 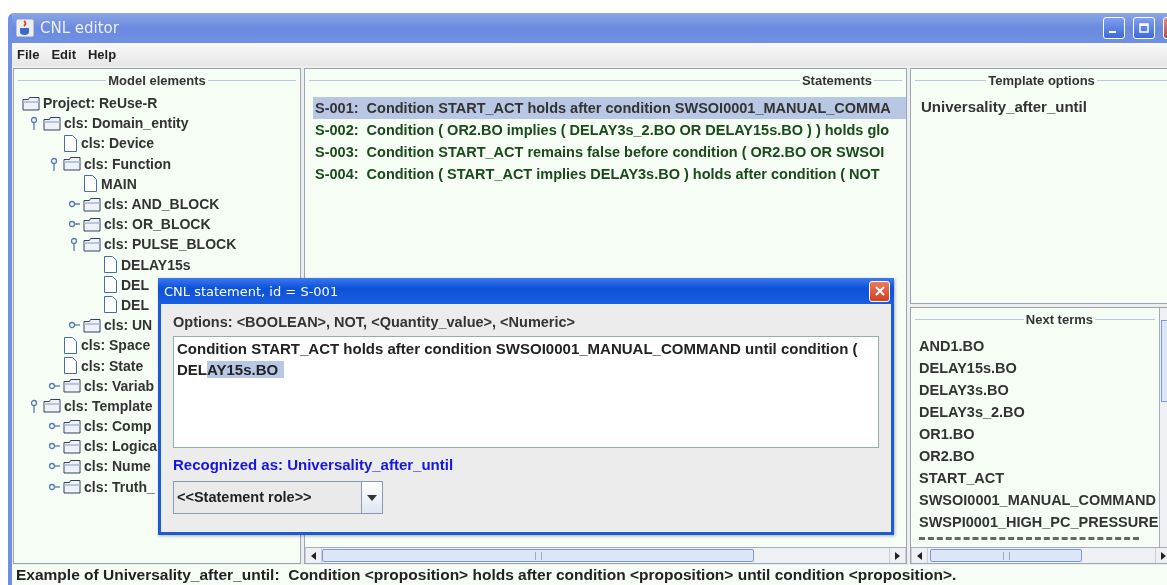 I want to click on tree-item: cls: Function, so click(x=128, y=163).